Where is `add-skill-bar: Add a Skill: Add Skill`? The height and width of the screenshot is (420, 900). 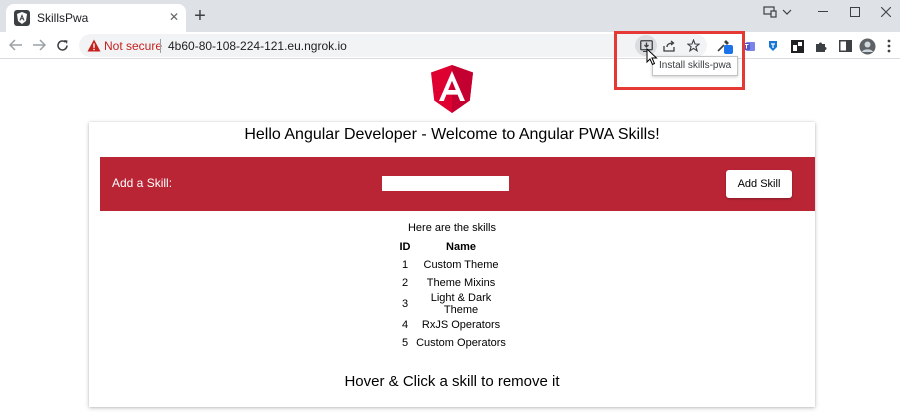
add-skill-bar: Add a Skill: Add Skill is located at coordinates (457, 184).